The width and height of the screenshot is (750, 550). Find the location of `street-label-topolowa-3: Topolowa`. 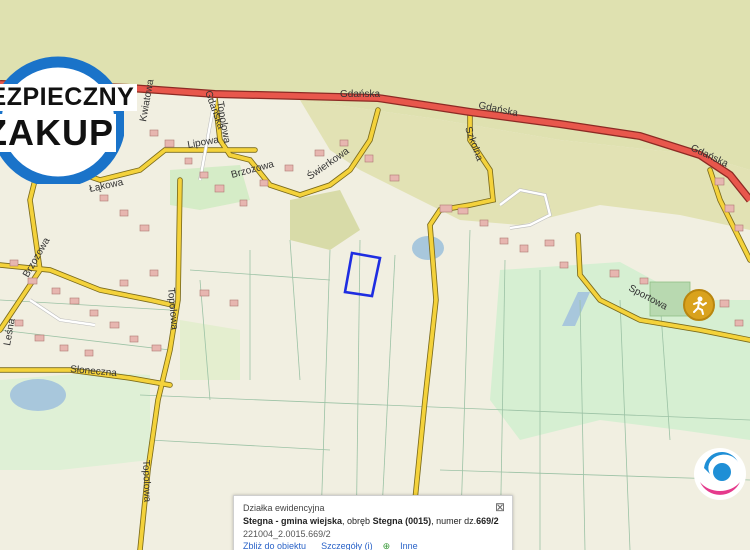

street-label-topolowa-3: Topolowa is located at coordinates (146, 481).